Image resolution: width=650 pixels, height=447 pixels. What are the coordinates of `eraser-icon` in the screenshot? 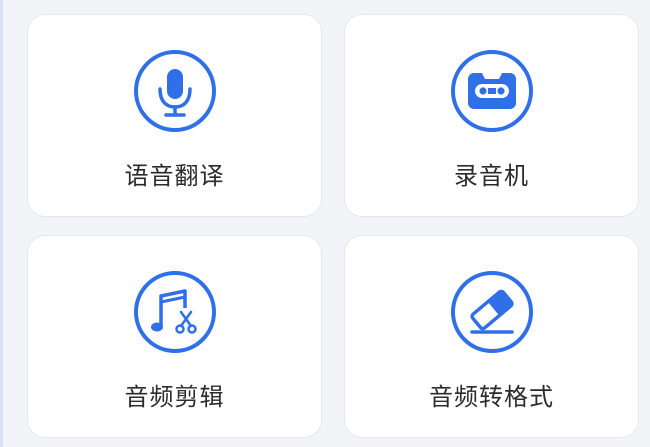 It's located at (492, 312).